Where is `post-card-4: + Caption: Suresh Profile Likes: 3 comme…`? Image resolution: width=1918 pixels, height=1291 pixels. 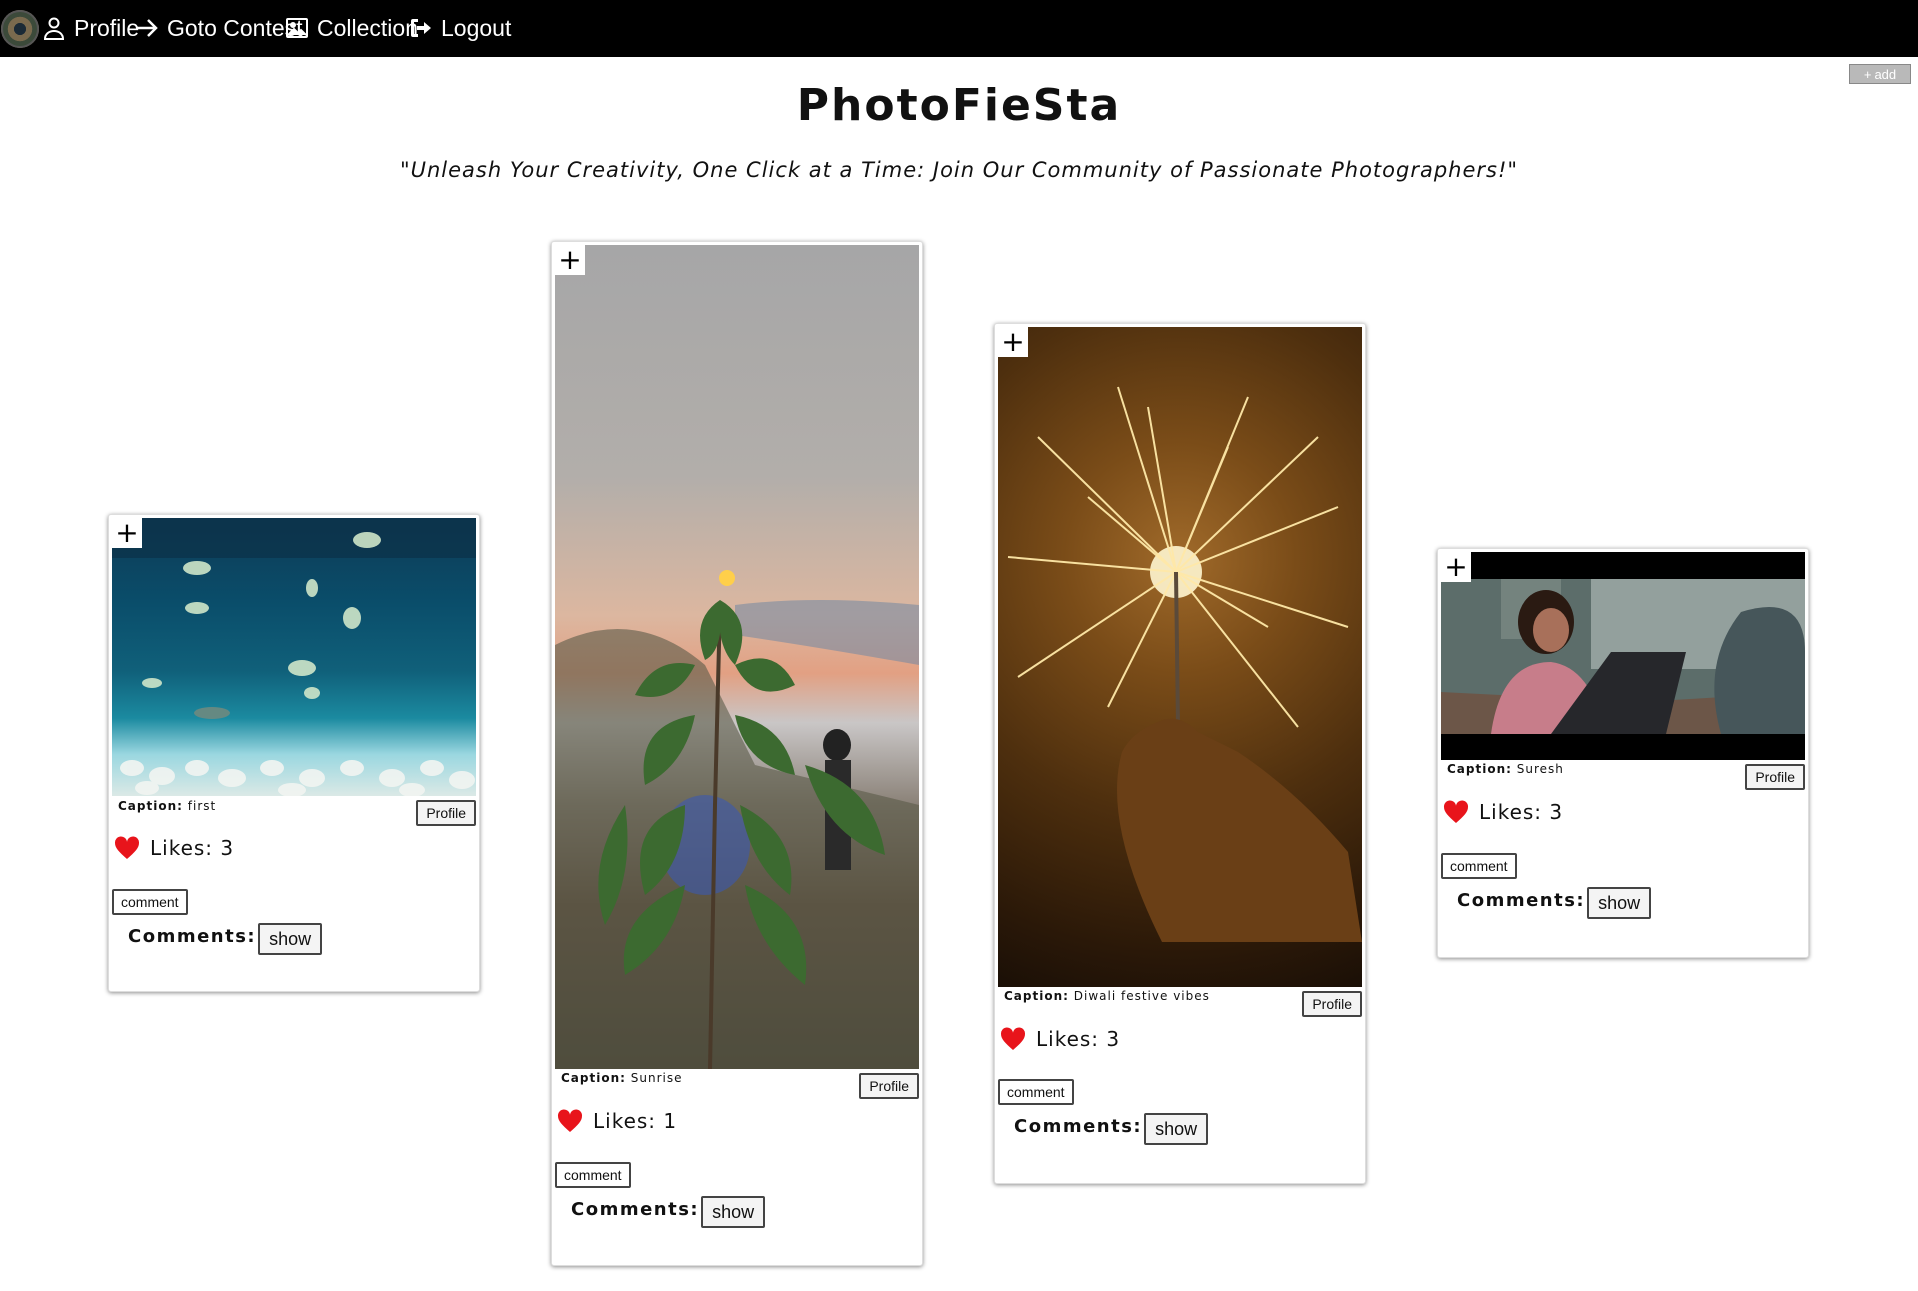 post-card-4: + Caption: Suresh Profile Likes: 3 comme… is located at coordinates (1623, 753).